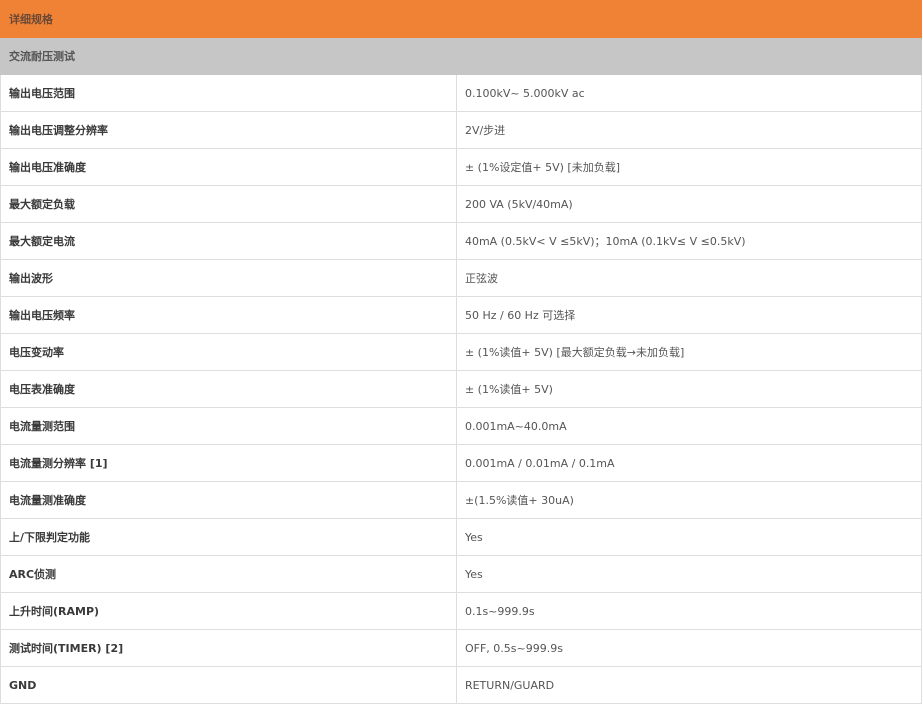 The width and height of the screenshot is (923, 704). Describe the element at coordinates (689, 167) in the screenshot. I see `spec-value: ± (1%设定值+ 5V) [未加负载]` at that location.